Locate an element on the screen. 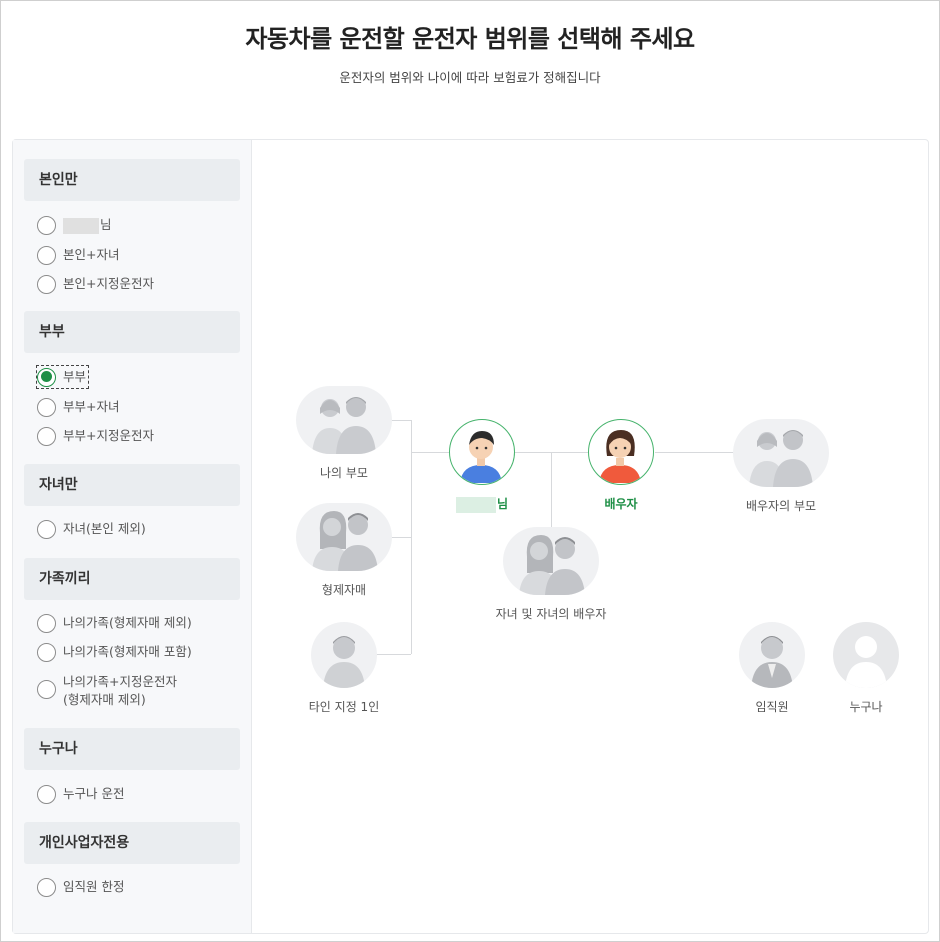  node-employee: 임직원 is located at coordinates (772, 668).